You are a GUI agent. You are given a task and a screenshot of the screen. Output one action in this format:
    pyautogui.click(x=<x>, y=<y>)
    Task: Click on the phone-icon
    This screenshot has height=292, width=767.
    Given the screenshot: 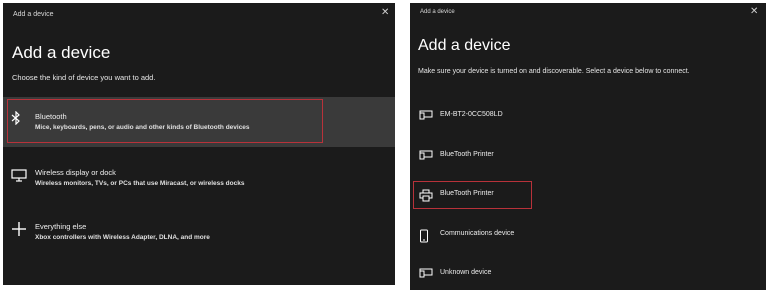 What is the action you would take?
    pyautogui.click(x=424, y=236)
    